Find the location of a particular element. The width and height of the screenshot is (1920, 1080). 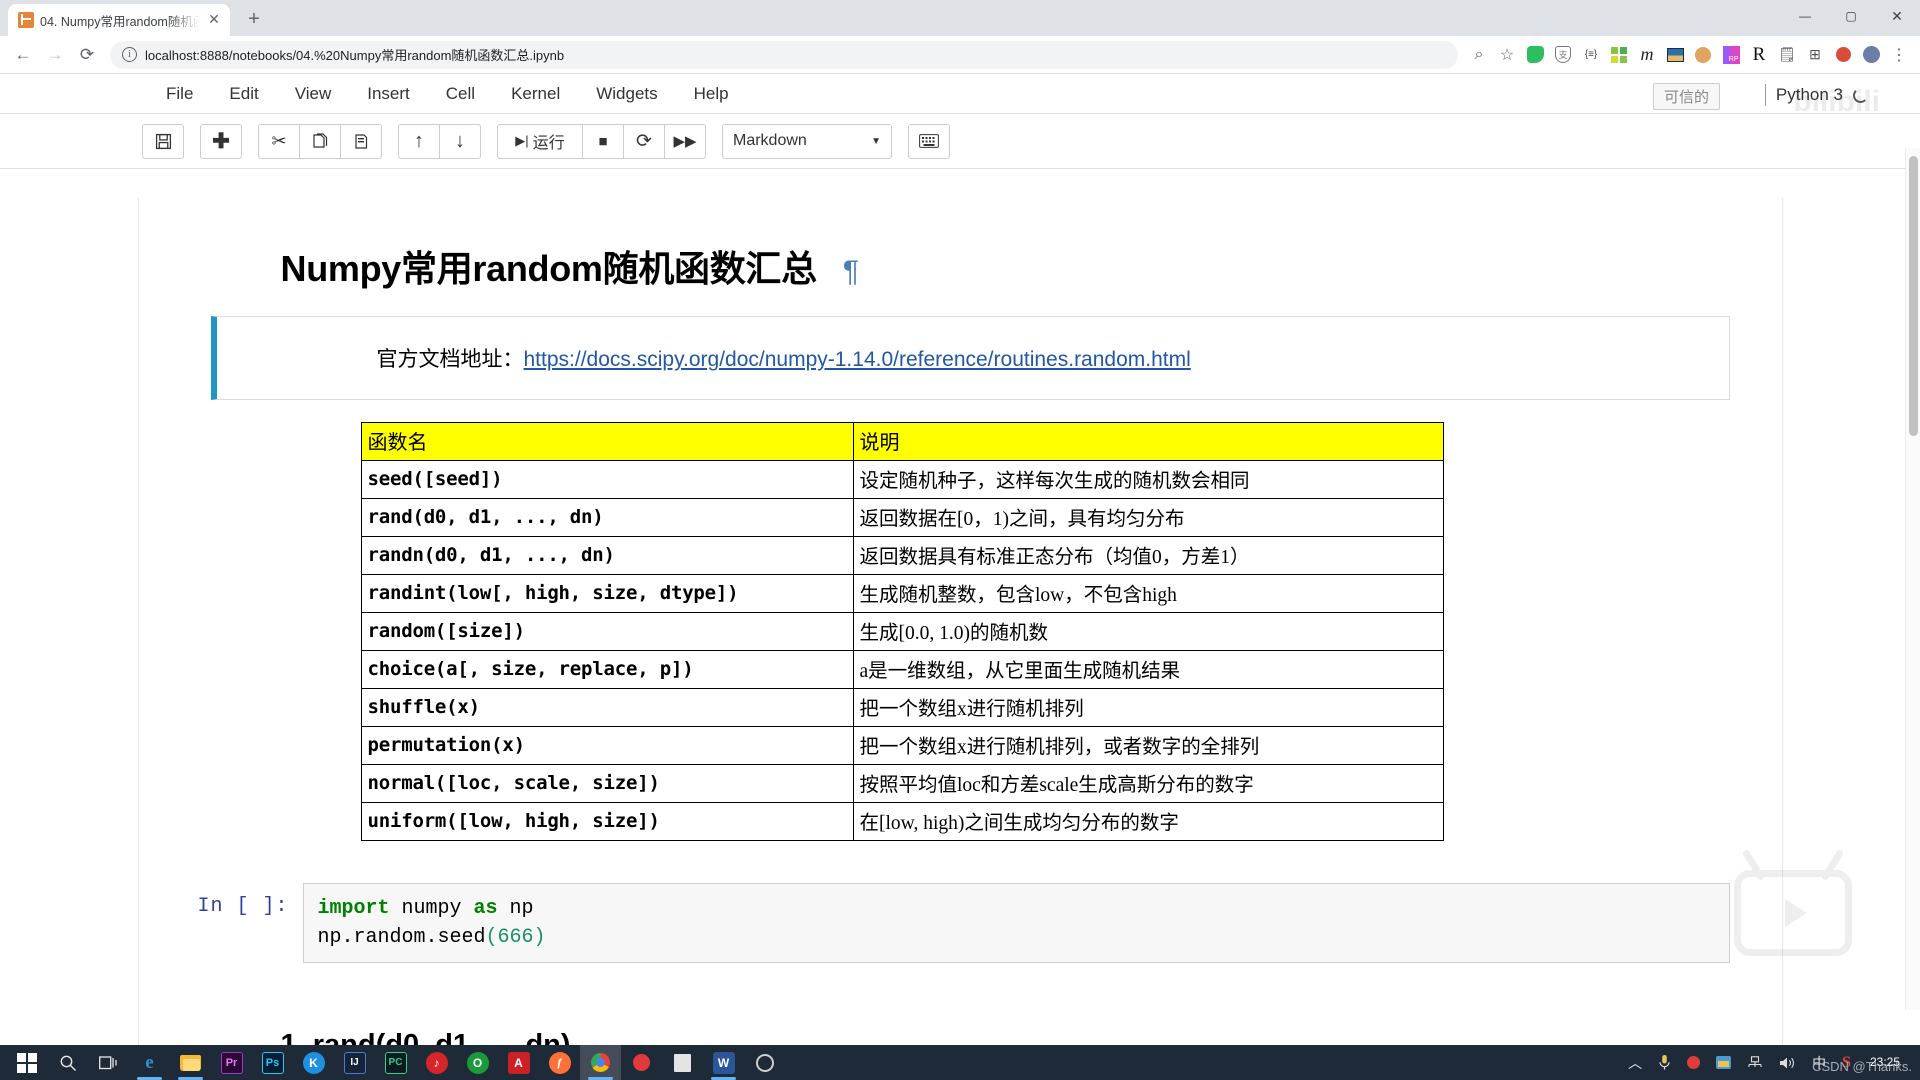

cell-function: rand(d0, d1, ..., dn) is located at coordinates (485, 516).